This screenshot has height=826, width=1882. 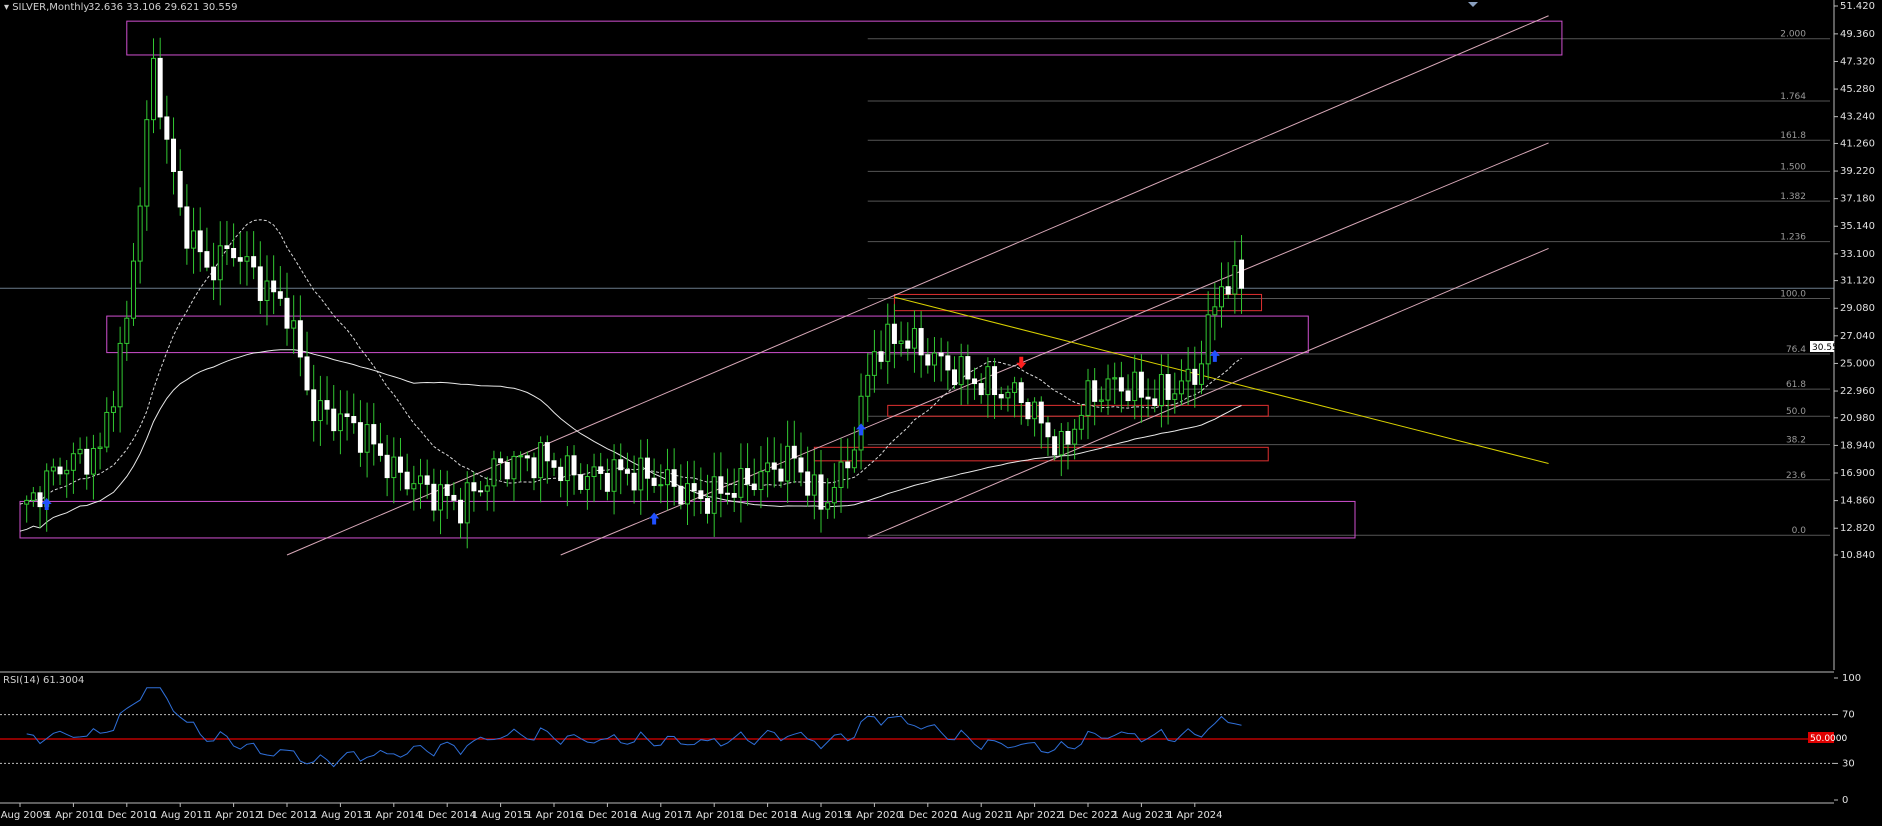 I want to click on price-tick-label: 18.940, so click(x=1857, y=445).